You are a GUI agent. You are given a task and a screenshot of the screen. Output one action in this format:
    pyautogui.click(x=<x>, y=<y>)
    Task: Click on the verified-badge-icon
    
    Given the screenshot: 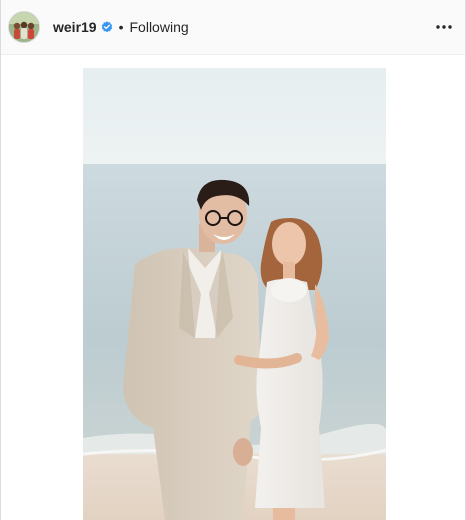 What is the action you would take?
    pyautogui.click(x=107, y=27)
    